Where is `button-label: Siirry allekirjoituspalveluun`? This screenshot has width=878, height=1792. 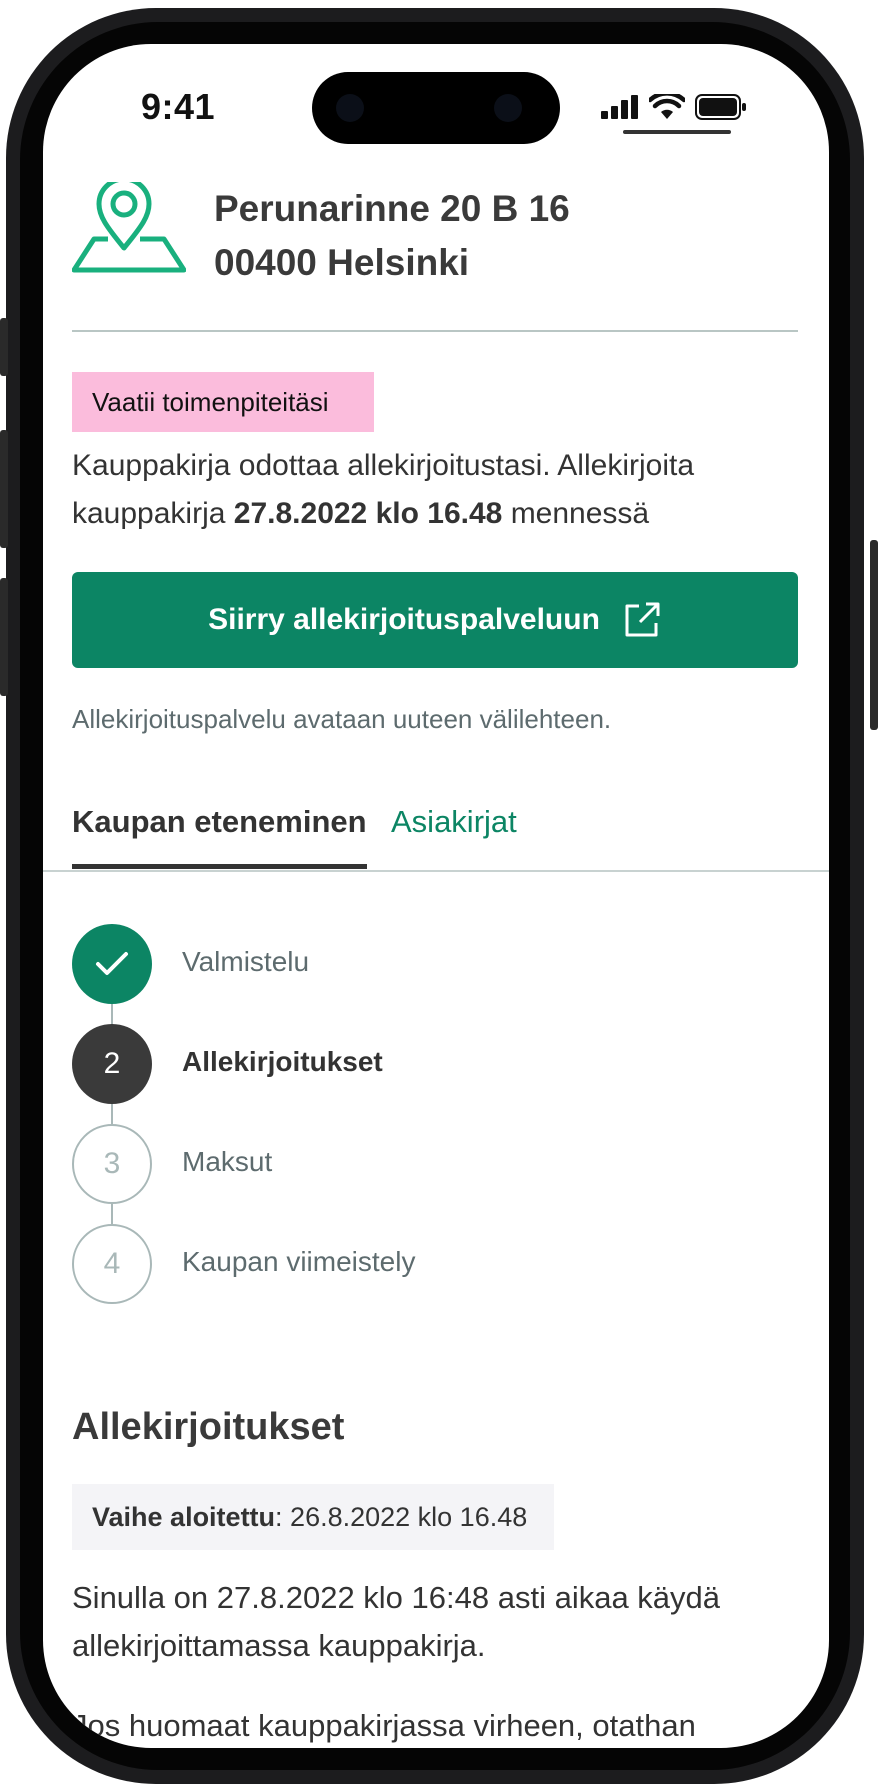 button-label: Siirry allekirjoituspalveluun is located at coordinates (404, 619).